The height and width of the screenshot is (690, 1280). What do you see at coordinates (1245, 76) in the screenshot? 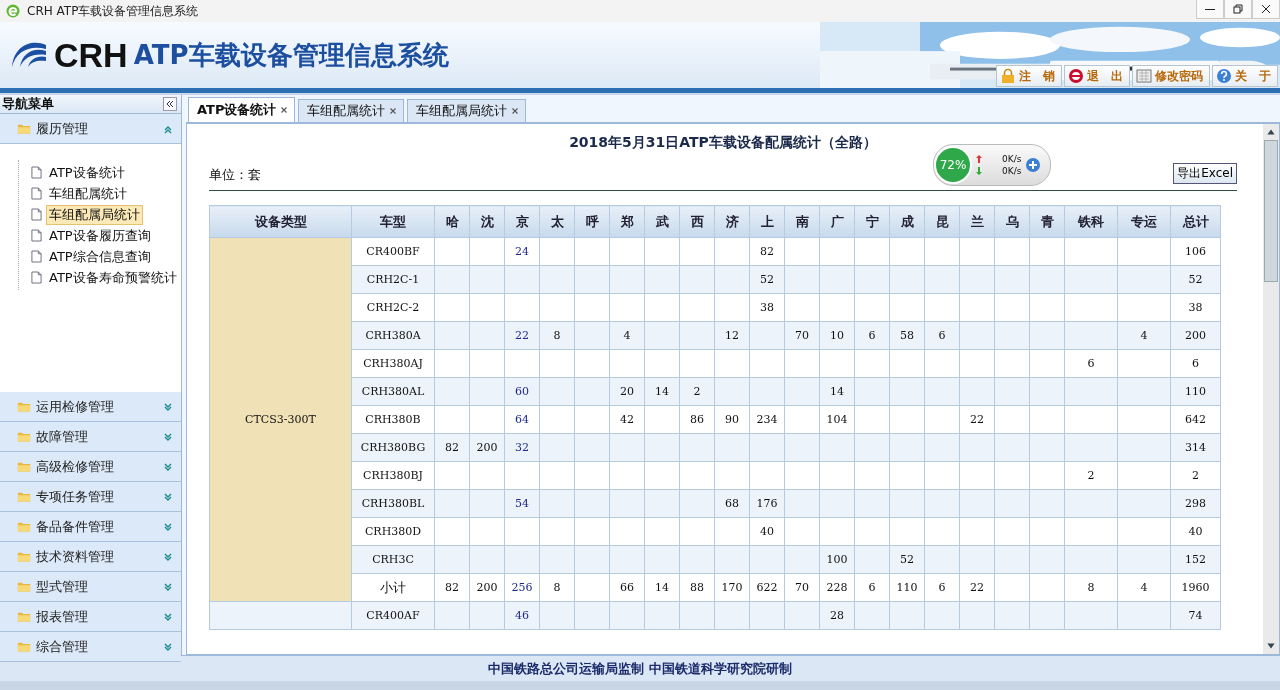
I see `header-button: 关 于` at bounding box center [1245, 76].